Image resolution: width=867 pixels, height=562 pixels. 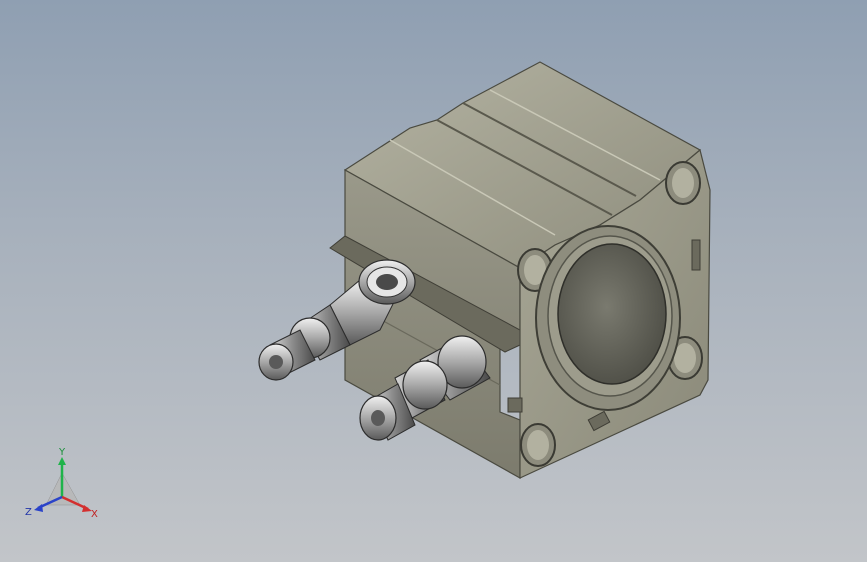 What do you see at coordinates (515, 405) in the screenshot?
I see `front-notch-left` at bounding box center [515, 405].